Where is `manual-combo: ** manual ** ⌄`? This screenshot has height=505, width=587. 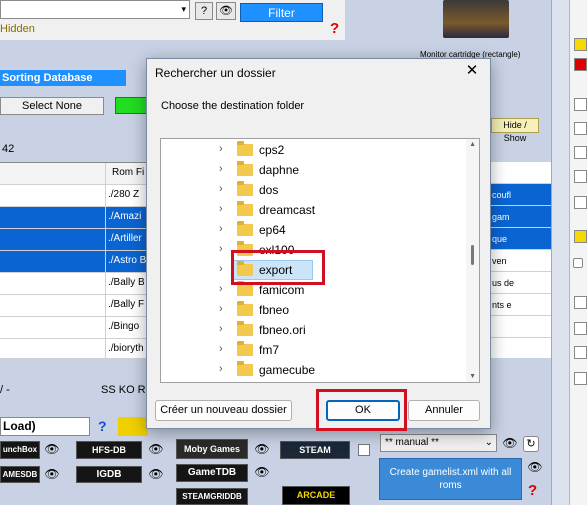
manual-combo: ** manual ** ⌄ is located at coordinates (438, 443).